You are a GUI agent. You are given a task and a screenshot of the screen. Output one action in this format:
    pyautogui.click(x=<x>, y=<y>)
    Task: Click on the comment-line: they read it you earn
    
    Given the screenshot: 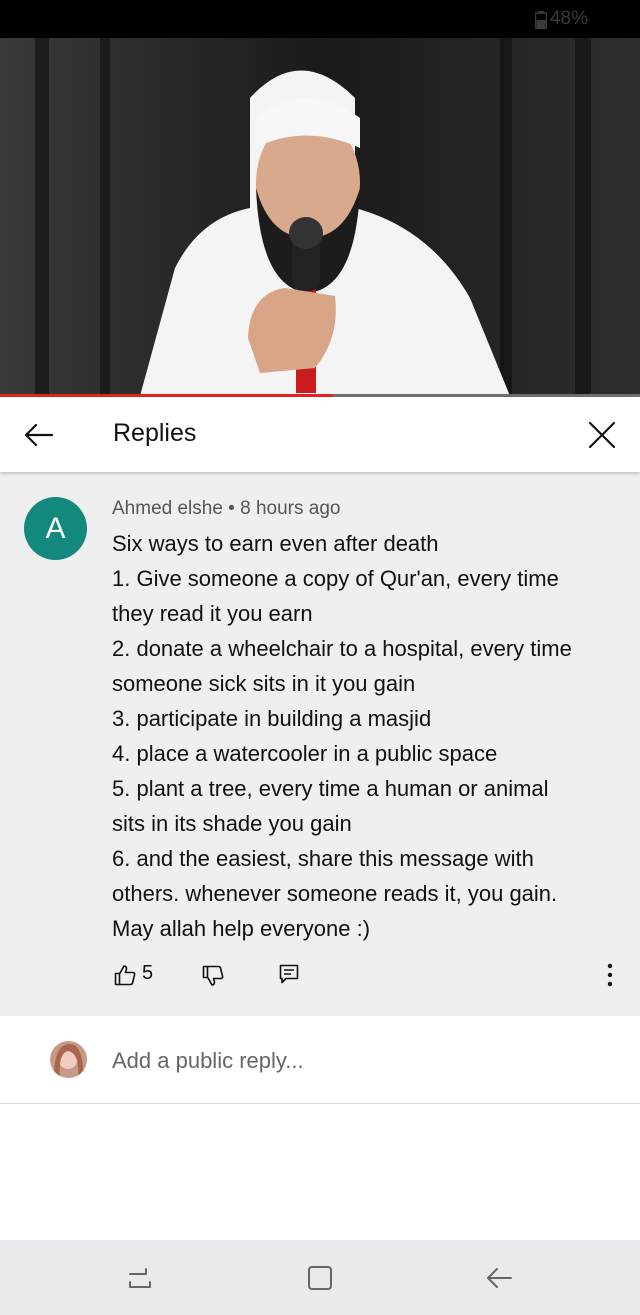 What is the action you would take?
    pyautogui.click(x=212, y=613)
    